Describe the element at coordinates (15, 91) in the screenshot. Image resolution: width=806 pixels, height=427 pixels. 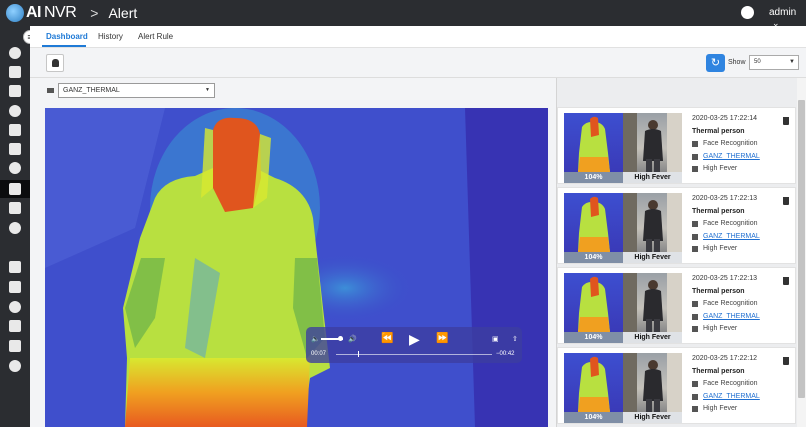
I see `sidebar-item-car` at that location.